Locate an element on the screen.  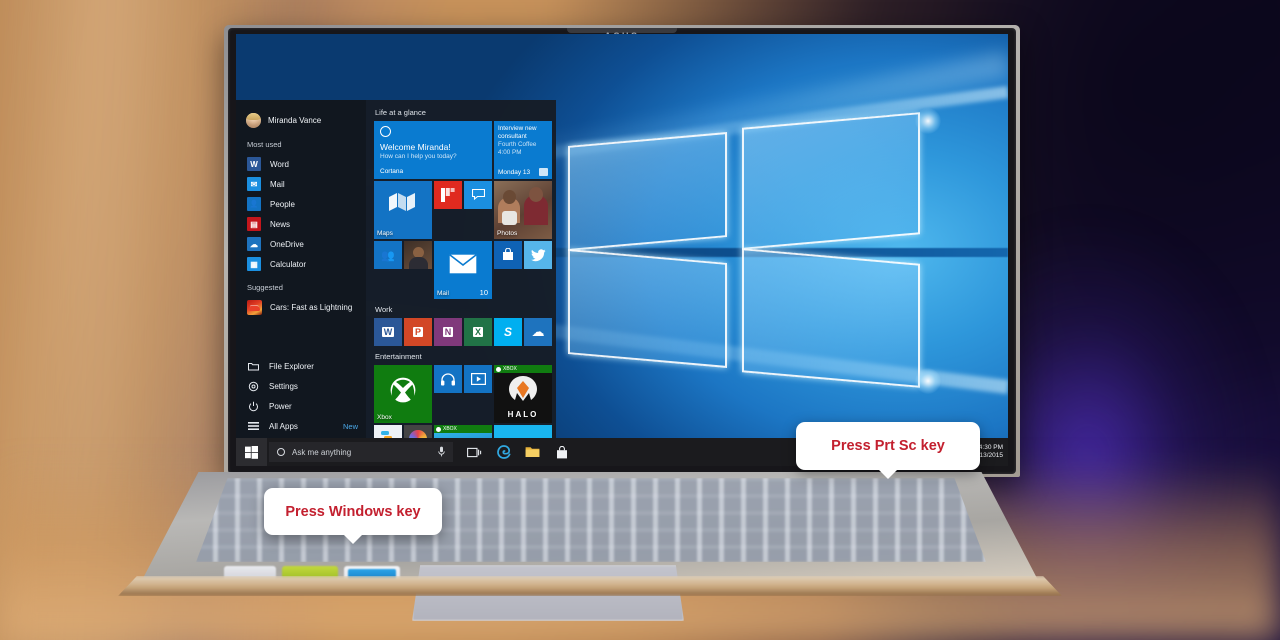
app-label: Cars: Fast as Lightning is located at coordinates (311, 307).